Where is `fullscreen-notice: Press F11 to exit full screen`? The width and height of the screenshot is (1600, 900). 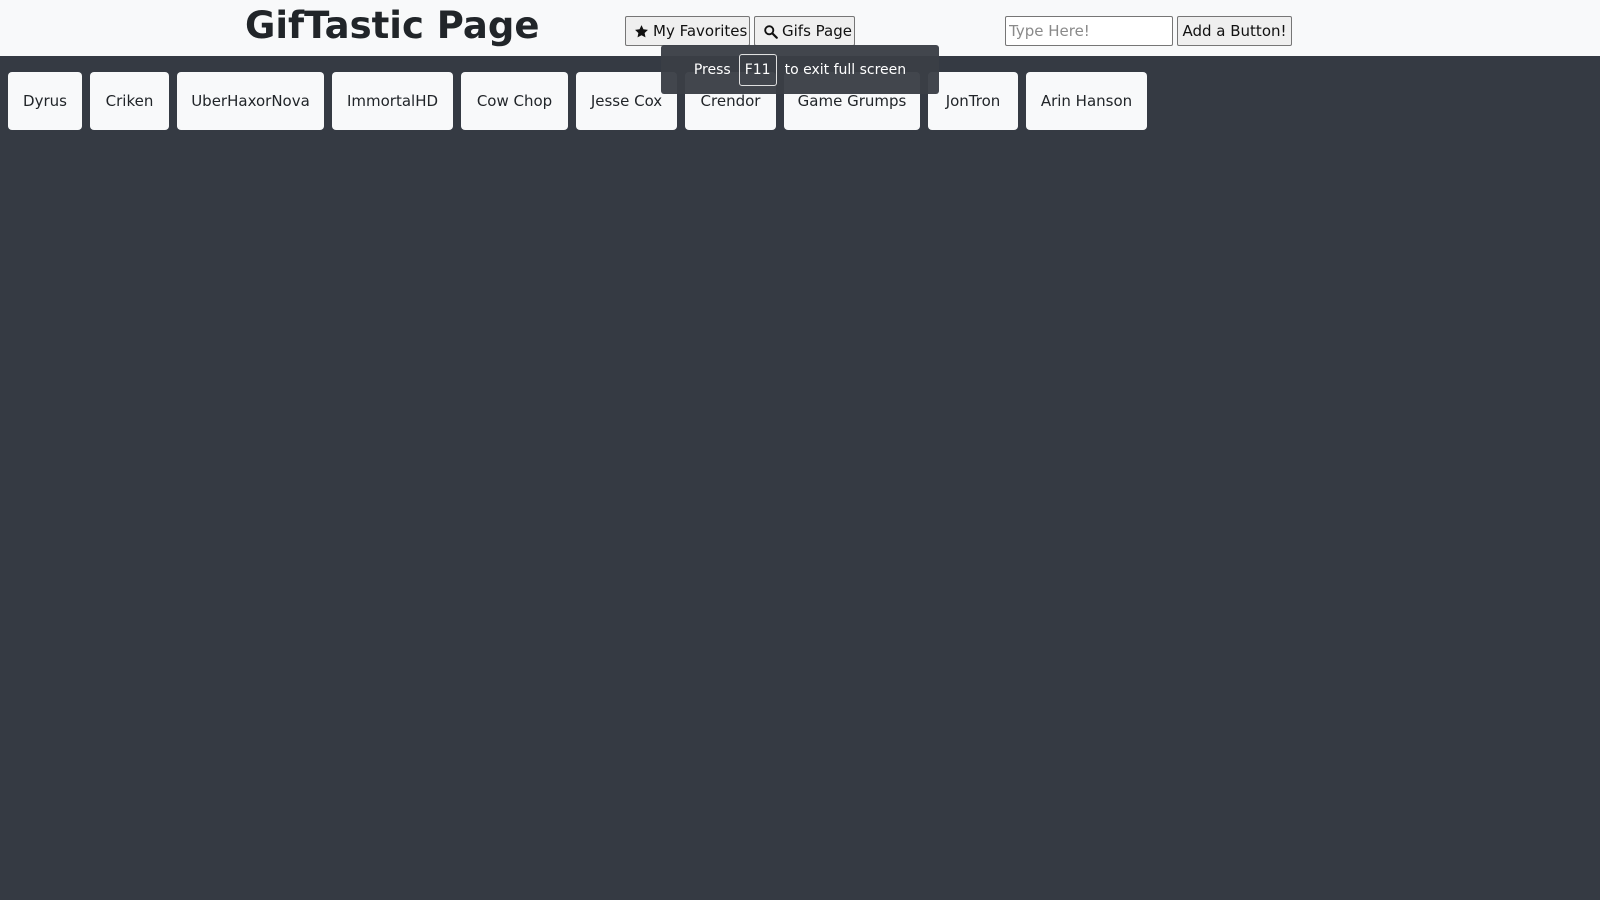
fullscreen-notice: Press F11 to exit full screen is located at coordinates (800, 69).